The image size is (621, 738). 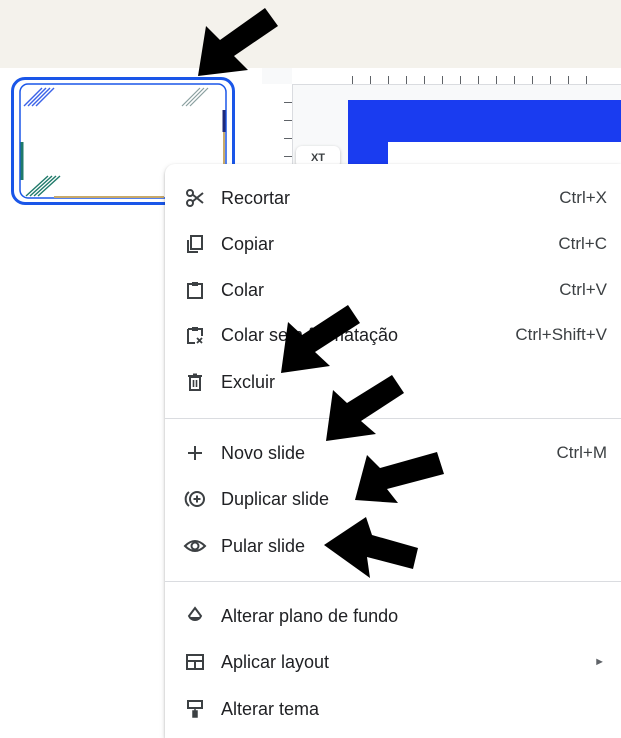 I want to click on submenu-arrow-icon: ►, so click(x=599, y=662).